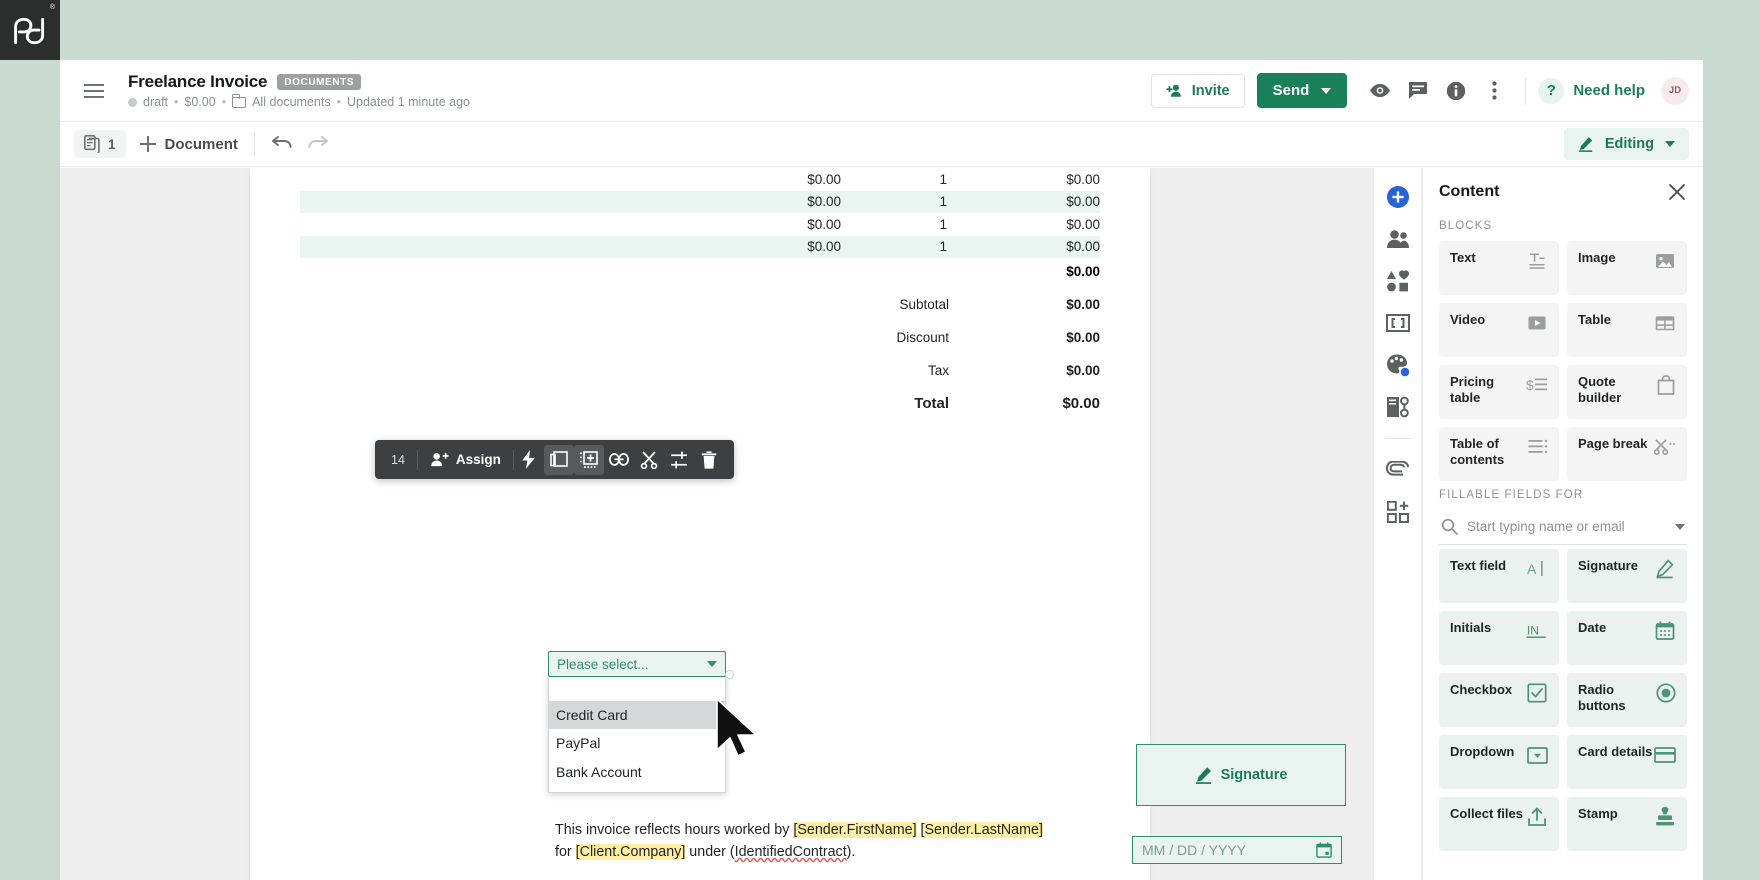  What do you see at coordinates (1627, 454) in the screenshot?
I see `block-tile-page-break: Page break` at bounding box center [1627, 454].